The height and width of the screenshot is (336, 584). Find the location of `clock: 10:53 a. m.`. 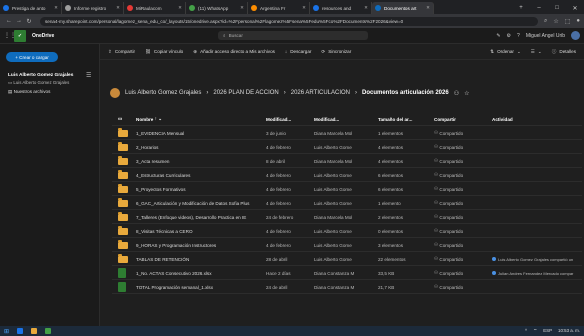

clock: 10:53 a. m. is located at coordinates (569, 331).